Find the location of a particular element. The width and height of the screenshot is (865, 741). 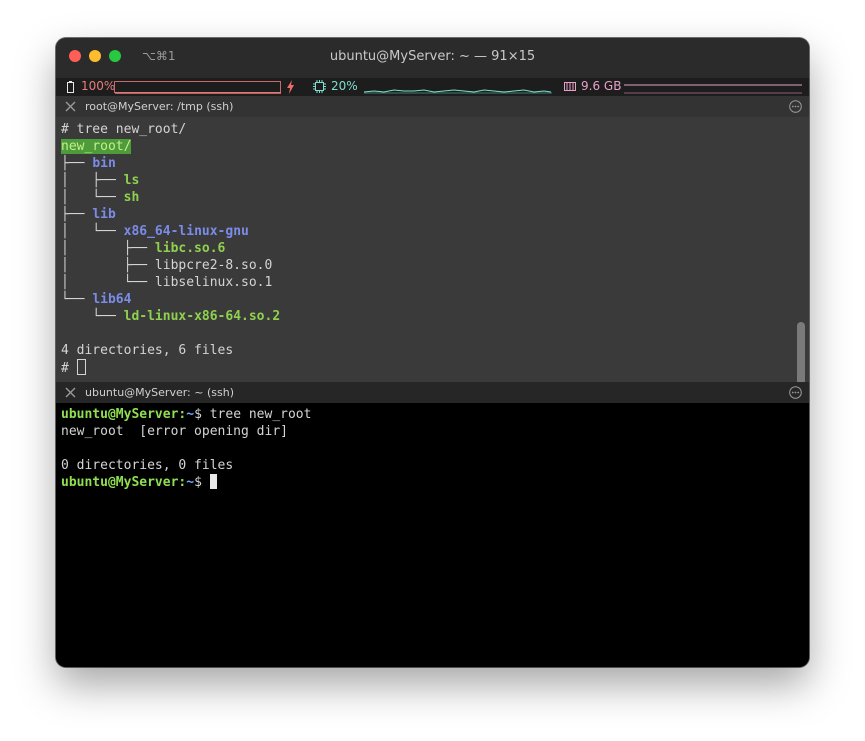

terminal-line: │ └── libselinux.so.1 is located at coordinates (170, 282).